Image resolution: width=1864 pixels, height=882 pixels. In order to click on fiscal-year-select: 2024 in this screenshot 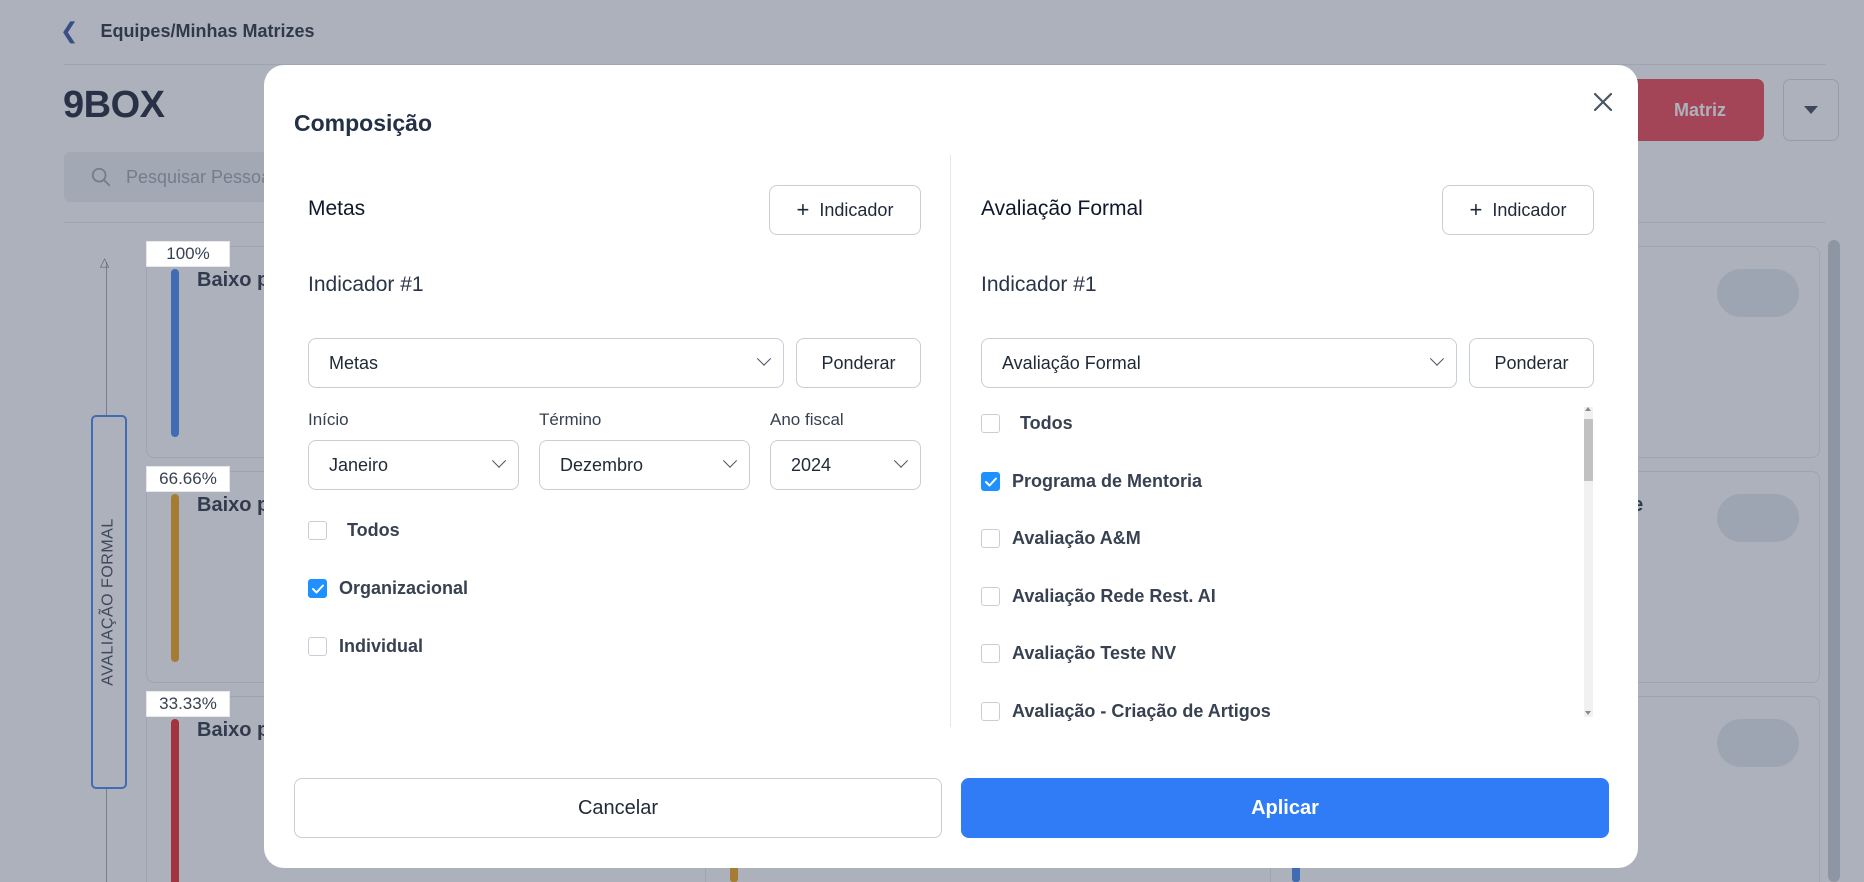, I will do `click(845, 465)`.